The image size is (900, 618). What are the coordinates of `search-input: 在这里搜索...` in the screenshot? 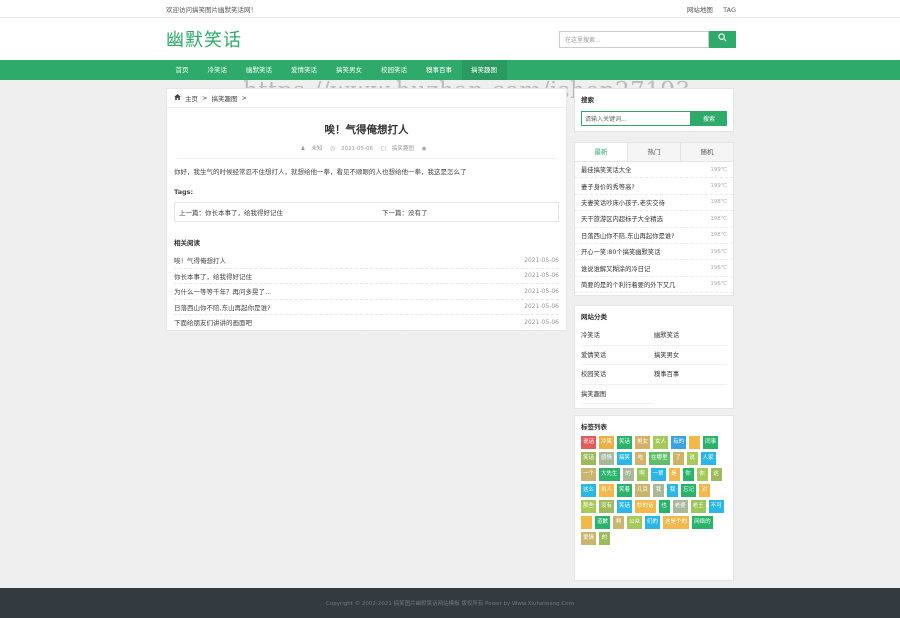 It's located at (634, 39).